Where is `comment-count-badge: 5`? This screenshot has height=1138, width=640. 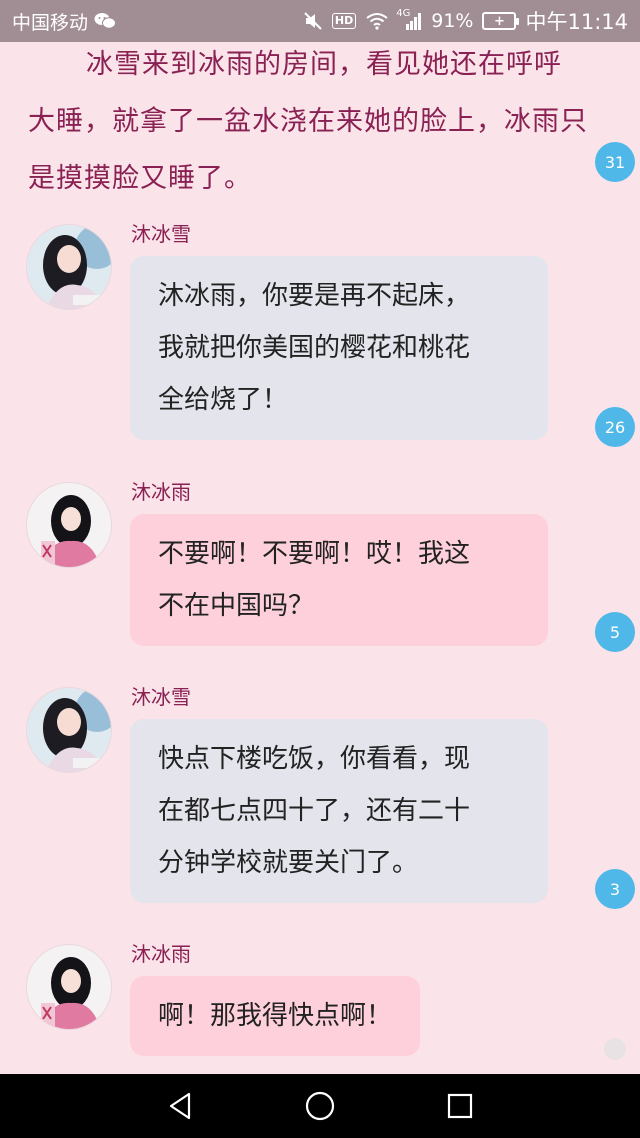 comment-count-badge: 5 is located at coordinates (615, 632).